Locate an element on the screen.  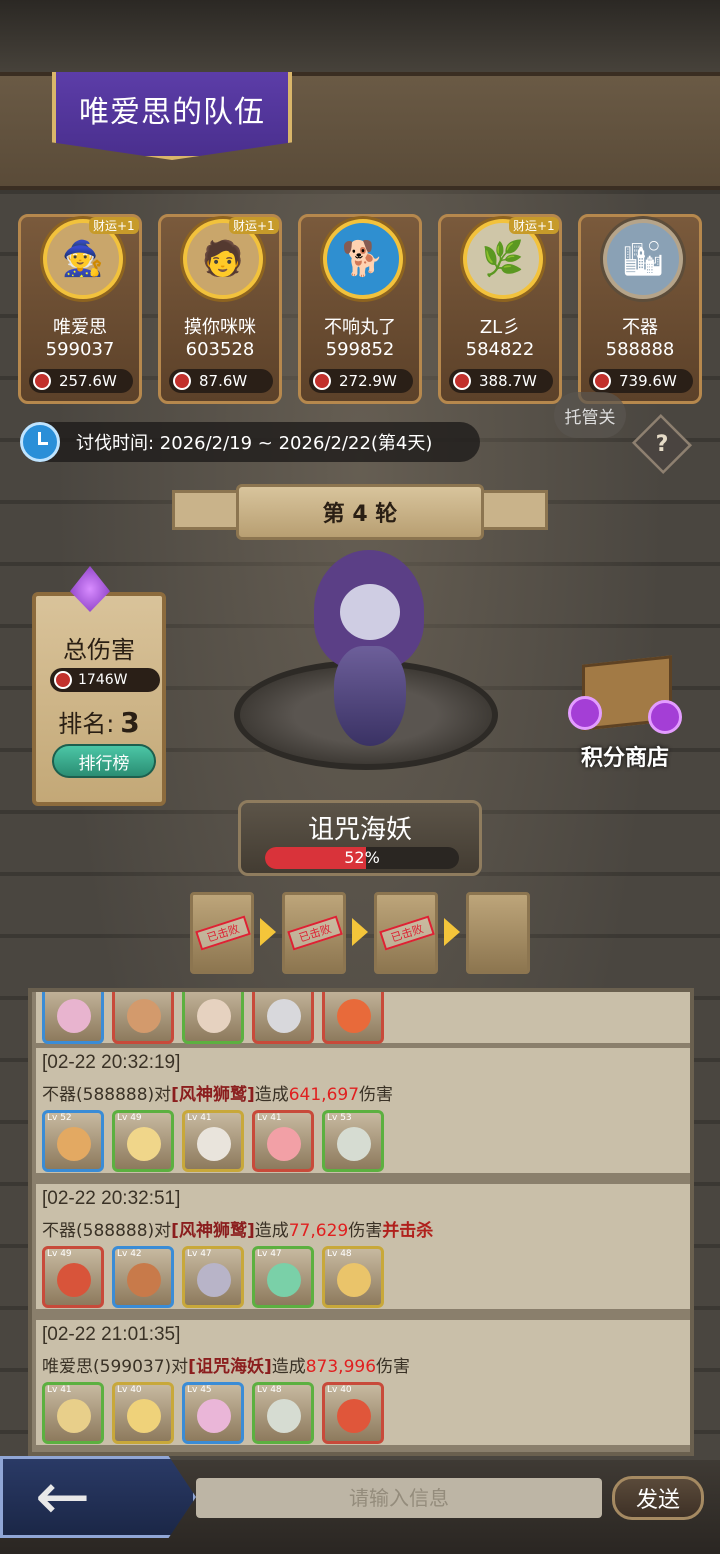
boss-sprite is located at coordinates (369, 650).